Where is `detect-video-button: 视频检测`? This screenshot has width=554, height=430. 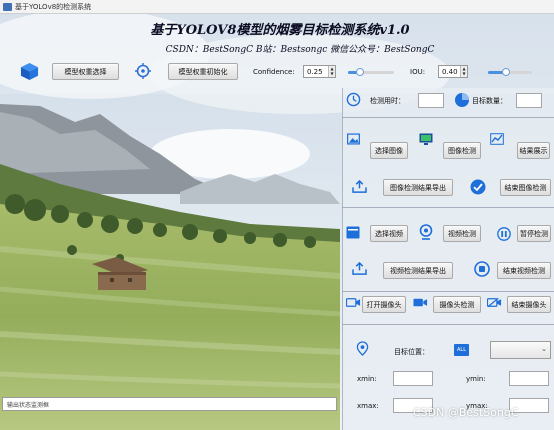 detect-video-button: 视频检测 is located at coordinates (462, 233).